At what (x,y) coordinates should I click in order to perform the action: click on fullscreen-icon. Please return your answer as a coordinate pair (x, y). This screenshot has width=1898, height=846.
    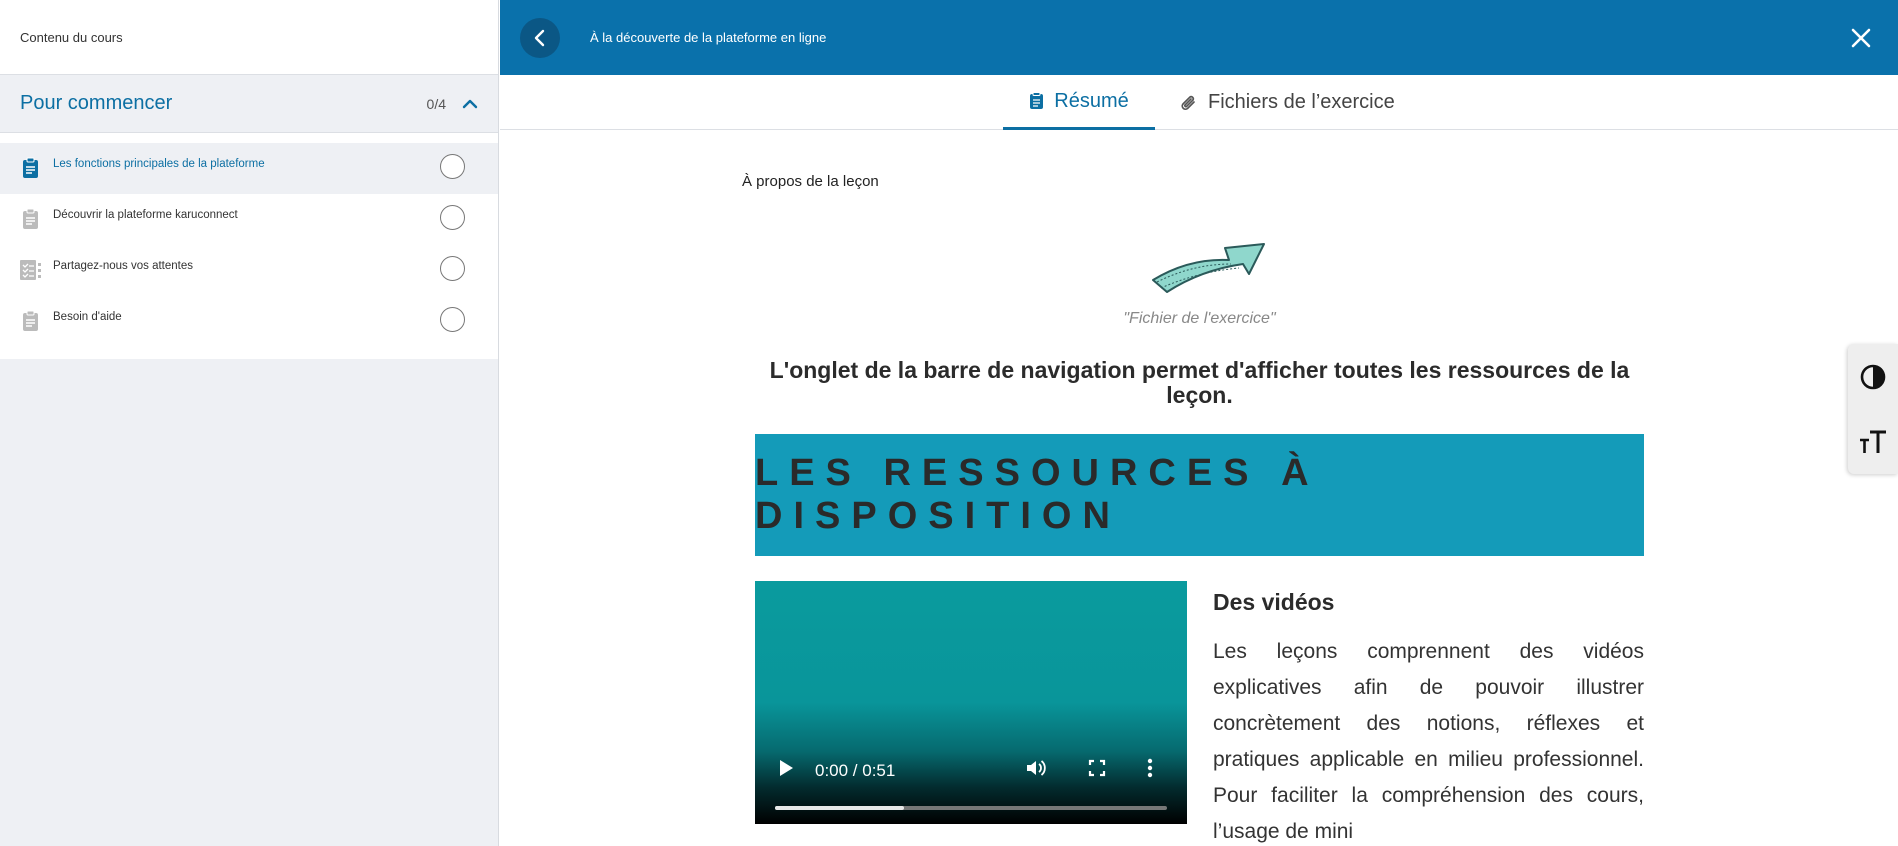
    Looking at the image, I should click on (1097, 768).